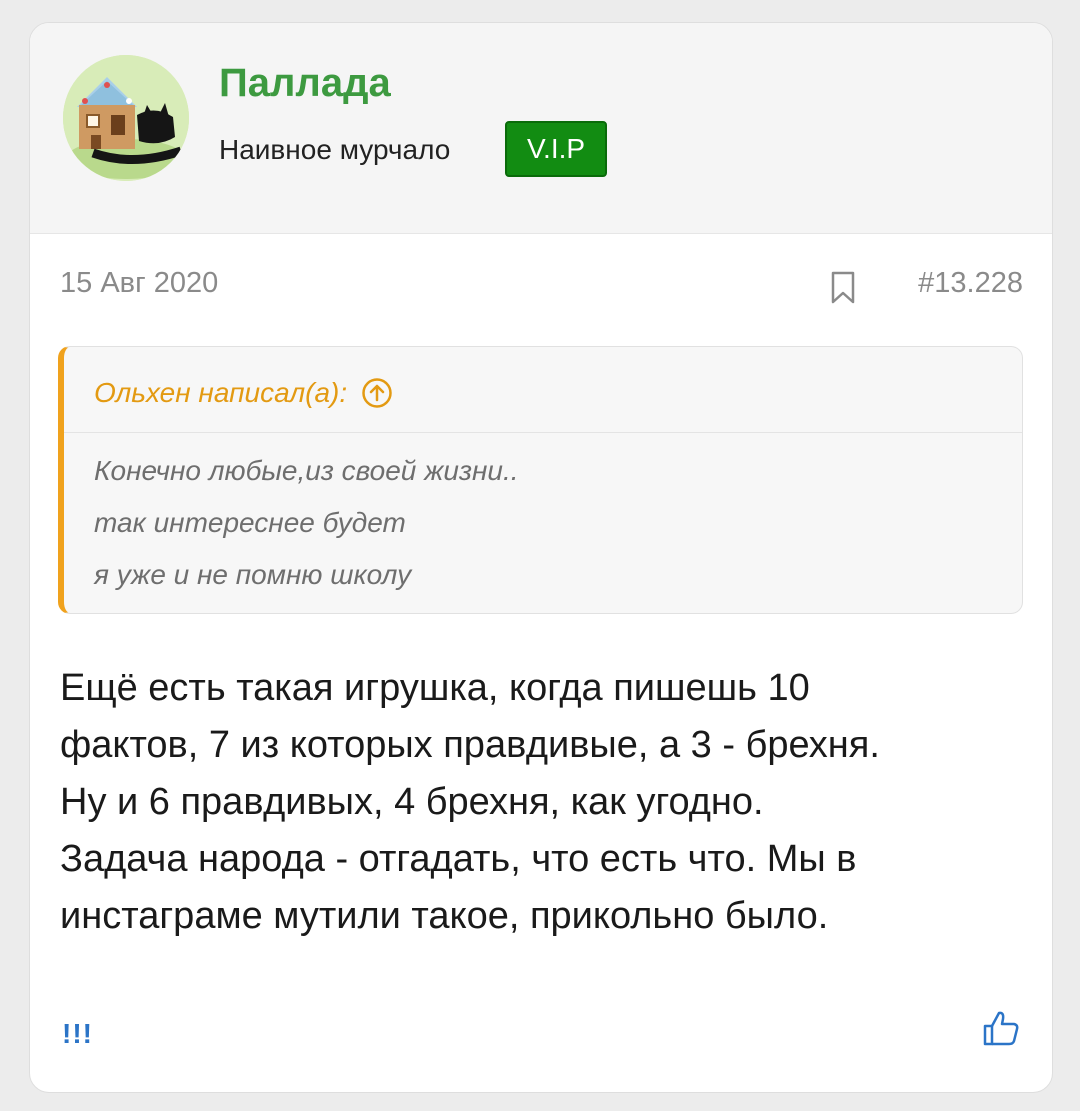 The width and height of the screenshot is (1080, 1111). I want to click on avatar-image, so click(126, 118).